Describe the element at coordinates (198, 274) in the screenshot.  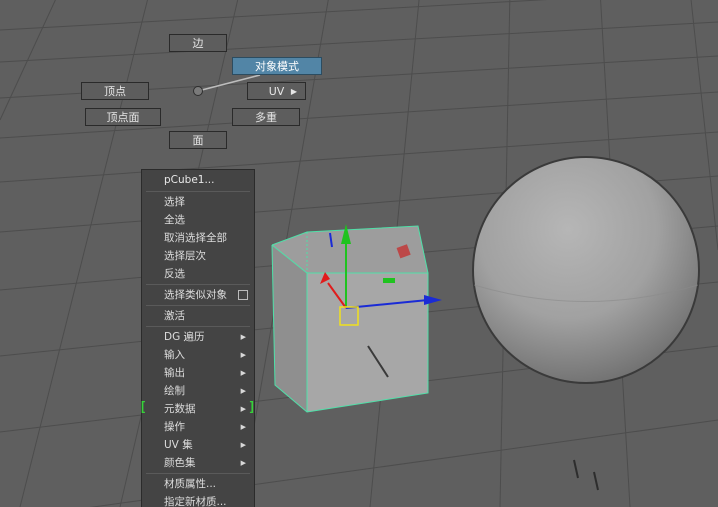
I see `menu-item-invert-selection: 反选` at that location.